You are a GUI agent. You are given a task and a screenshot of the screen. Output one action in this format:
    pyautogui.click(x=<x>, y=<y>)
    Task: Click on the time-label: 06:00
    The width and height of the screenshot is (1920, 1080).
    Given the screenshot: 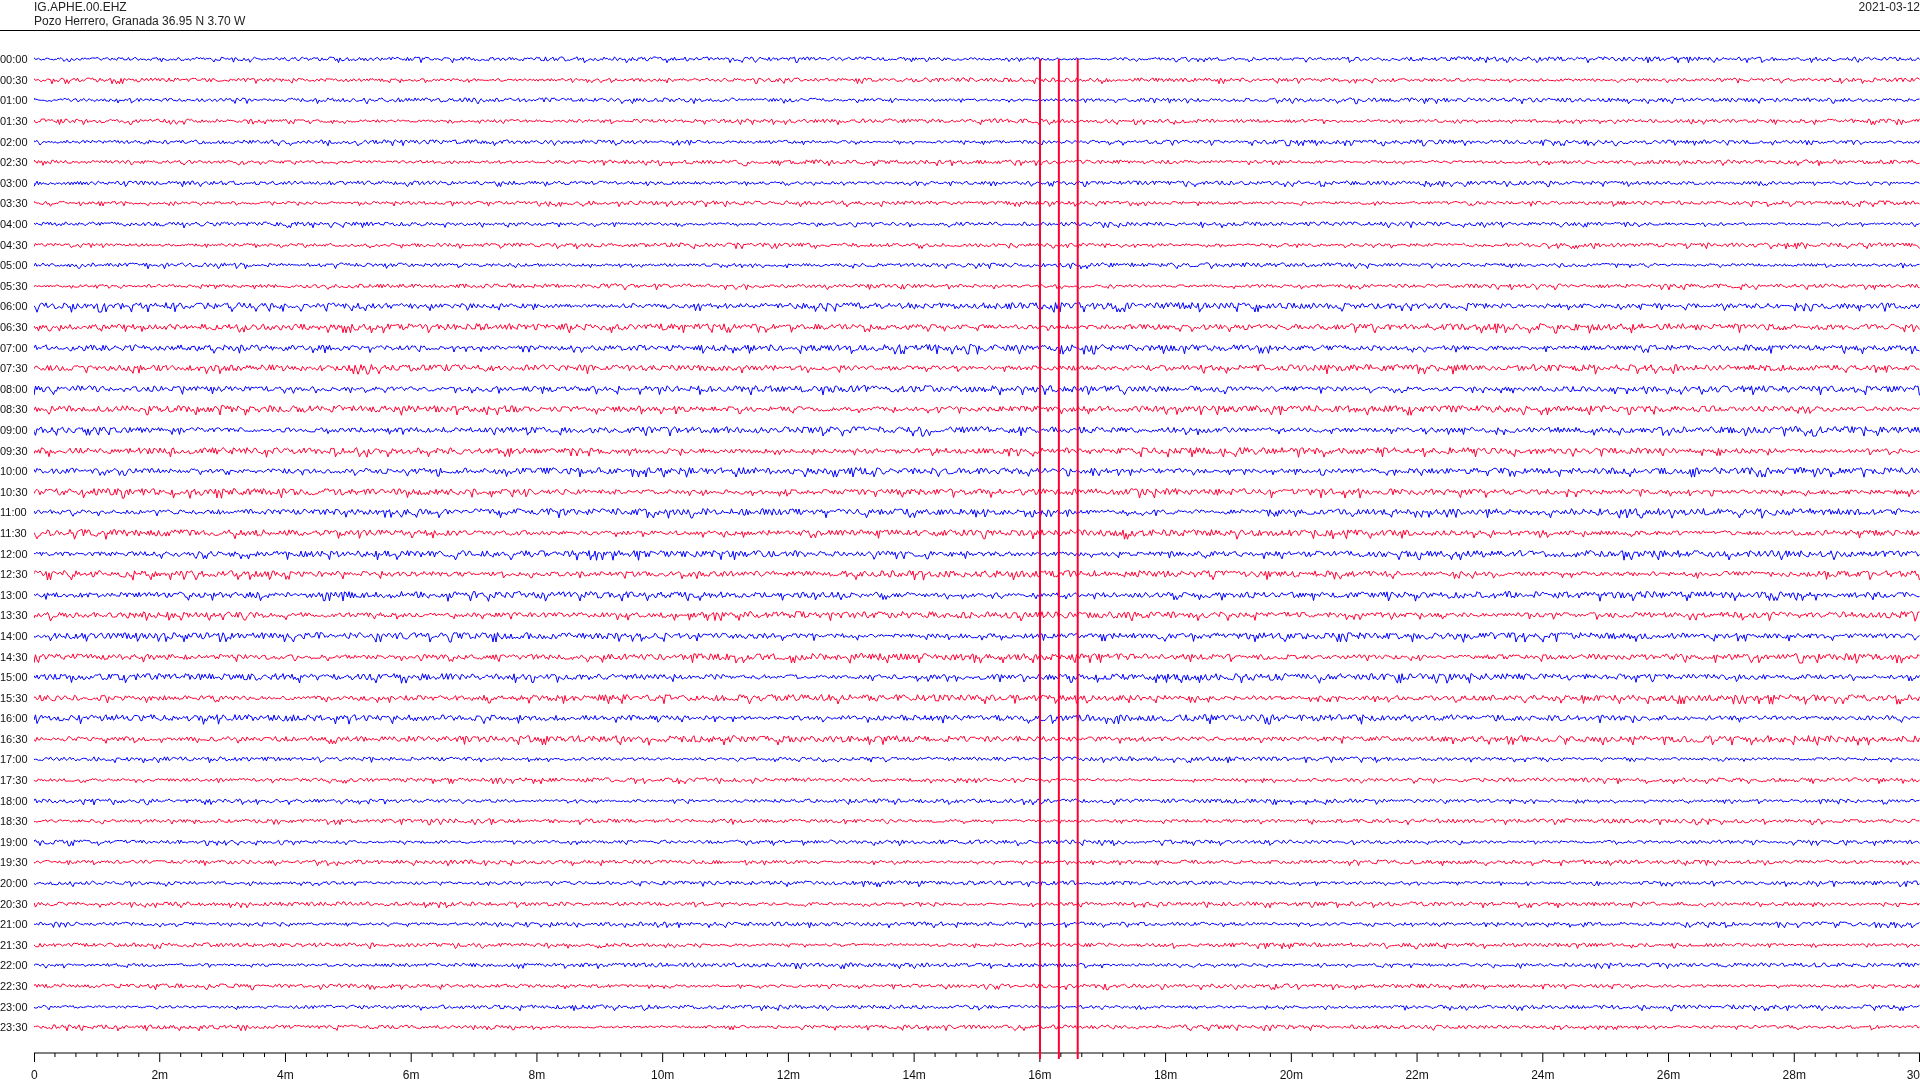 What is the action you would take?
    pyautogui.click(x=14, y=306)
    